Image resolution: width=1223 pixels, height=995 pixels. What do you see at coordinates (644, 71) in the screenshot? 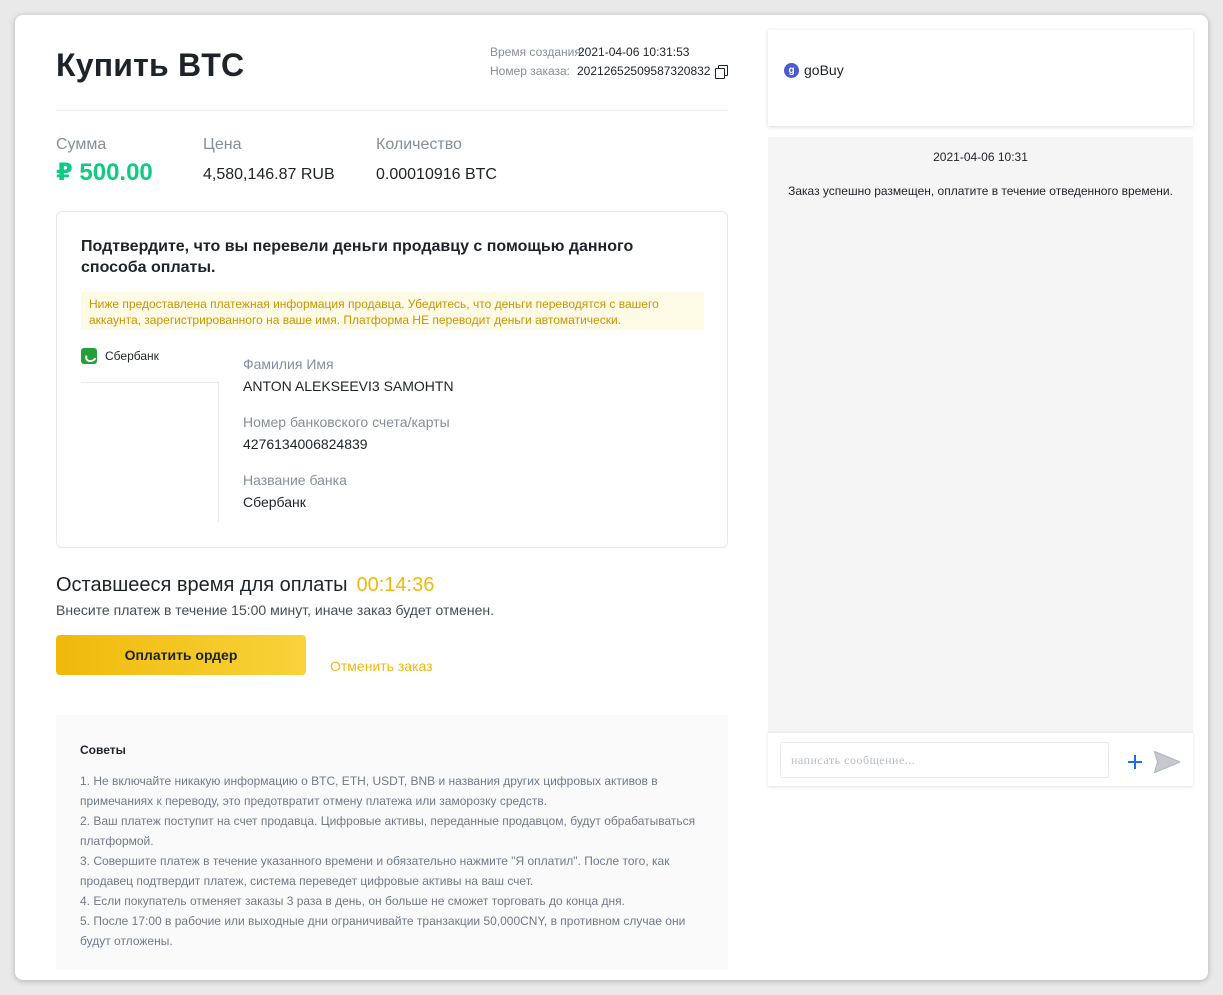
I see `order-number-value: 20212652509587320832` at bounding box center [644, 71].